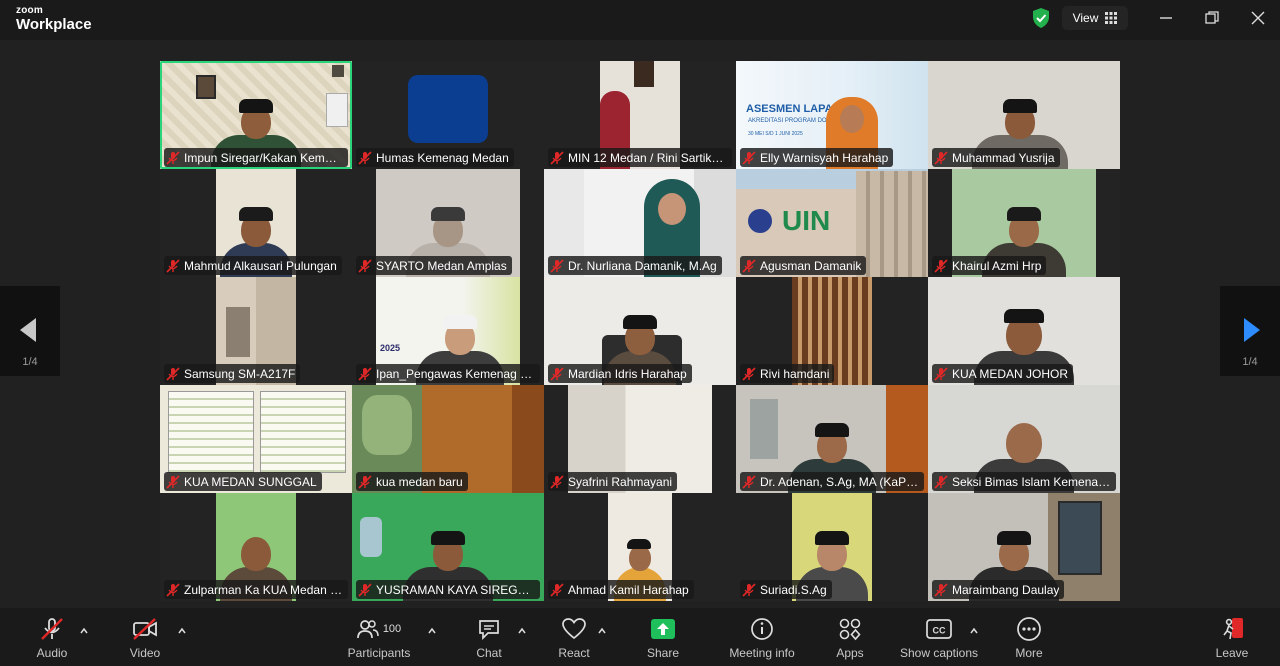  Describe the element at coordinates (1024, 547) in the screenshot. I see `video-tile: Maraimbang Daulay` at that location.